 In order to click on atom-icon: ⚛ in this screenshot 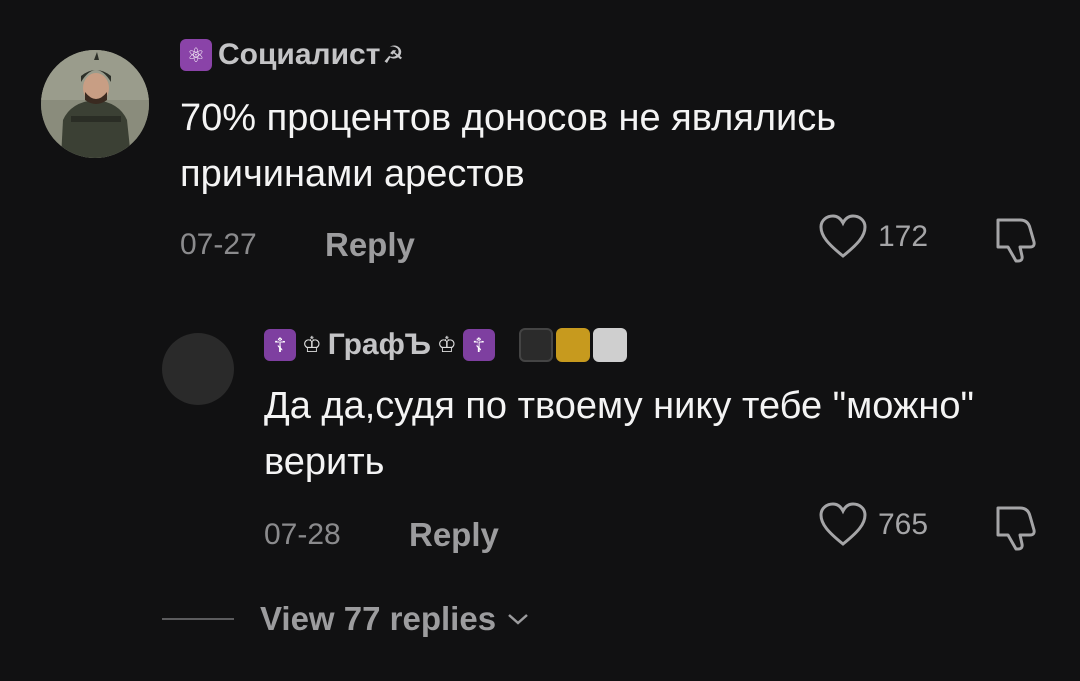, I will do `click(196, 55)`.